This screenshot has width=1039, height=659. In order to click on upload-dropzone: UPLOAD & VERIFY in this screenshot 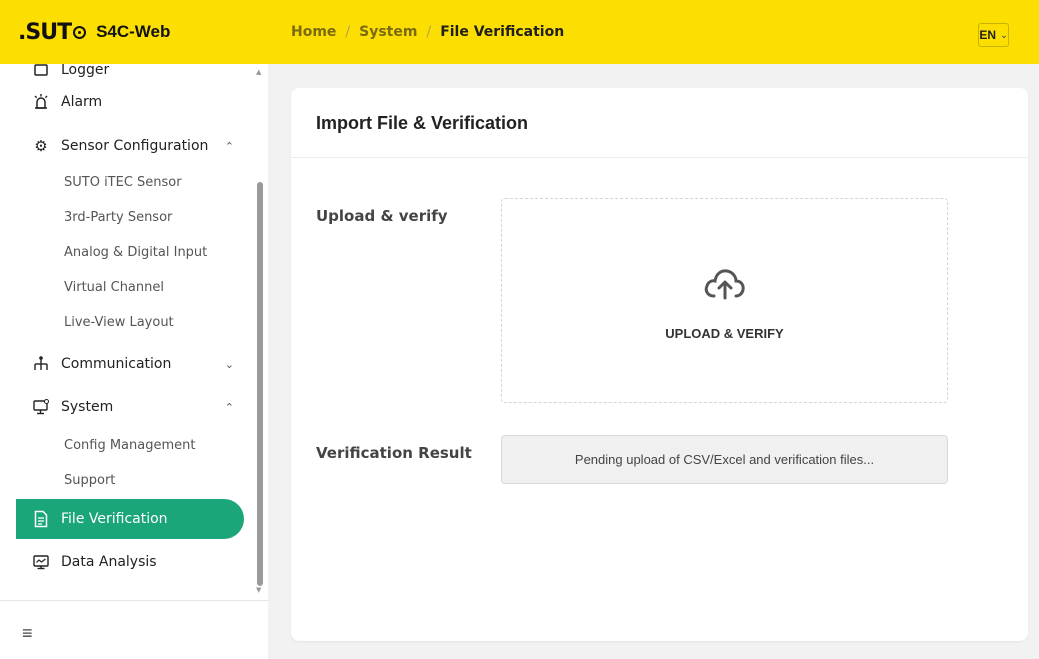, I will do `click(724, 300)`.